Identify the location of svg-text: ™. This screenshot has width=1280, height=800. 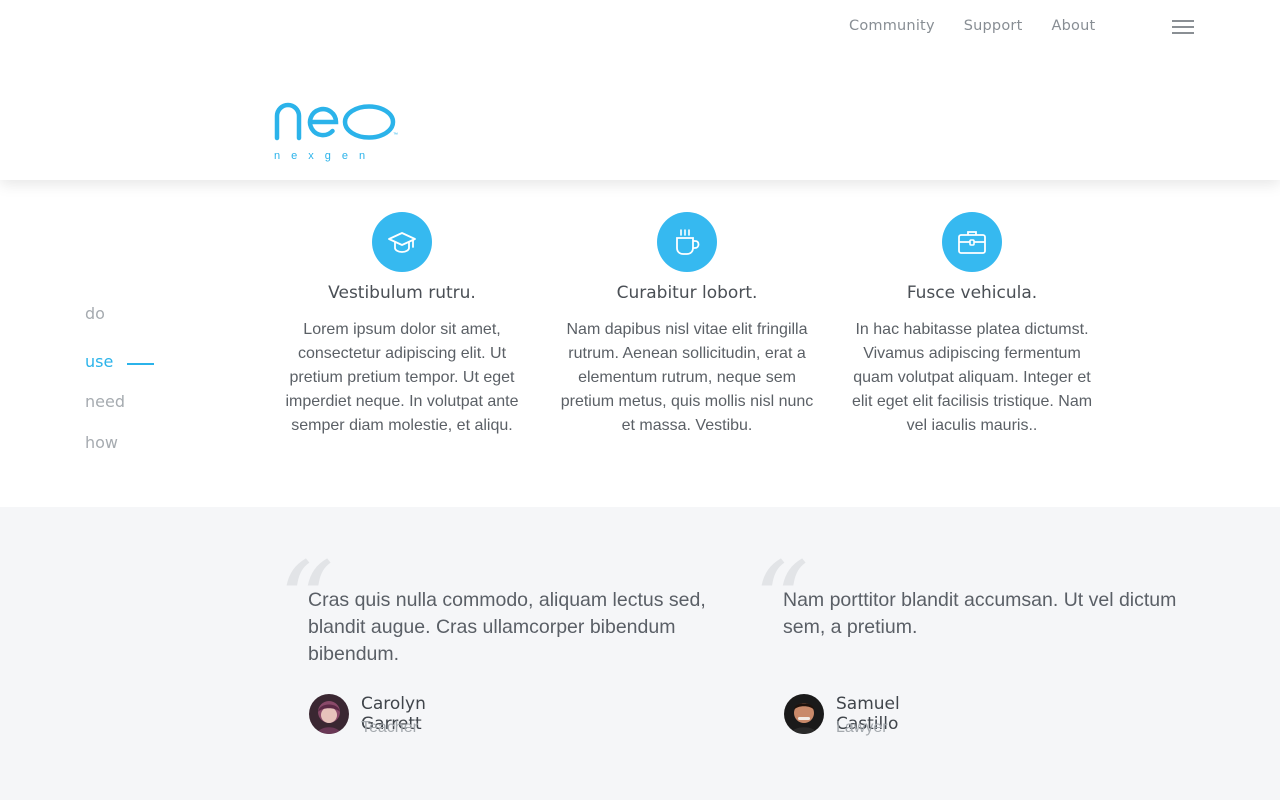
(395, 135).